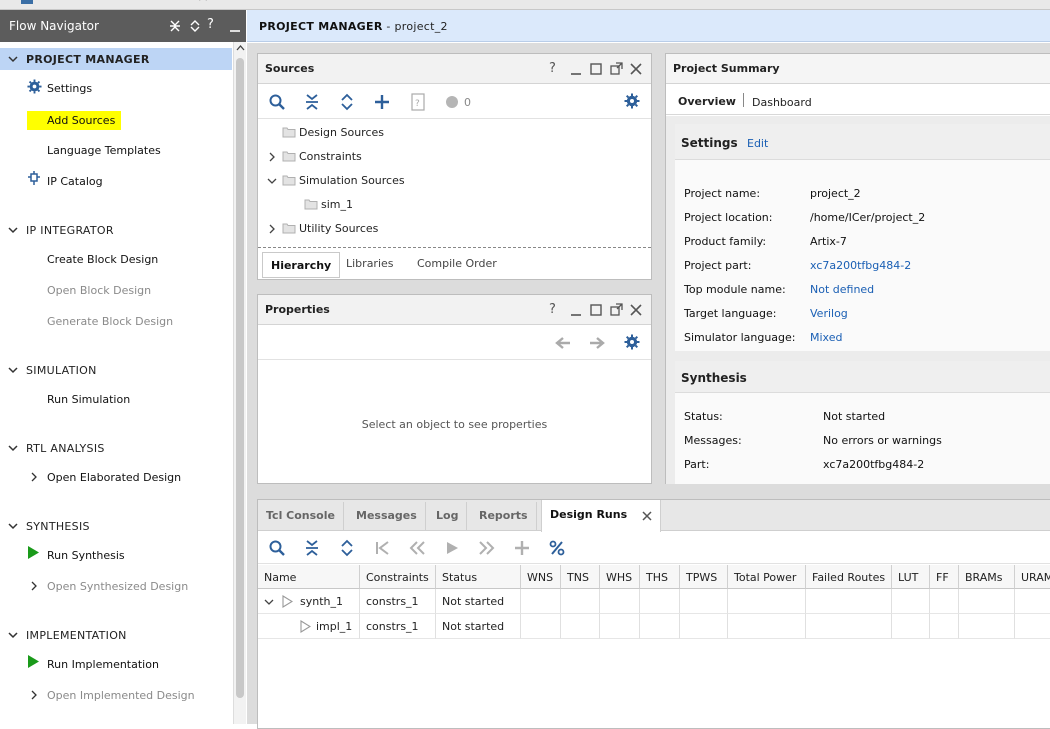  I want to click on nav-create-block-design: Create Block Design, so click(102, 259).